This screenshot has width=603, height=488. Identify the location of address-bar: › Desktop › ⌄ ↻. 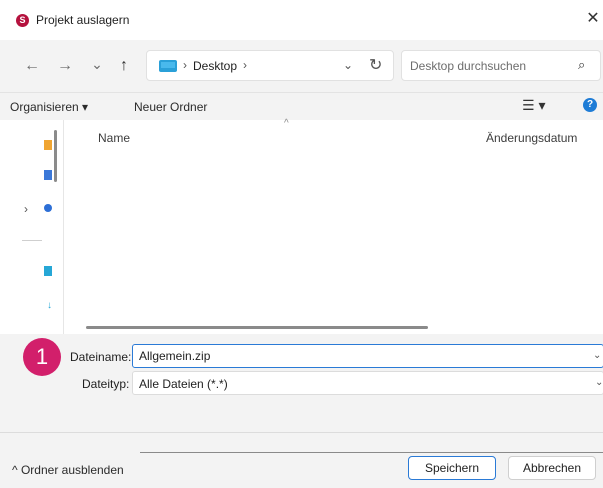
(270, 65).